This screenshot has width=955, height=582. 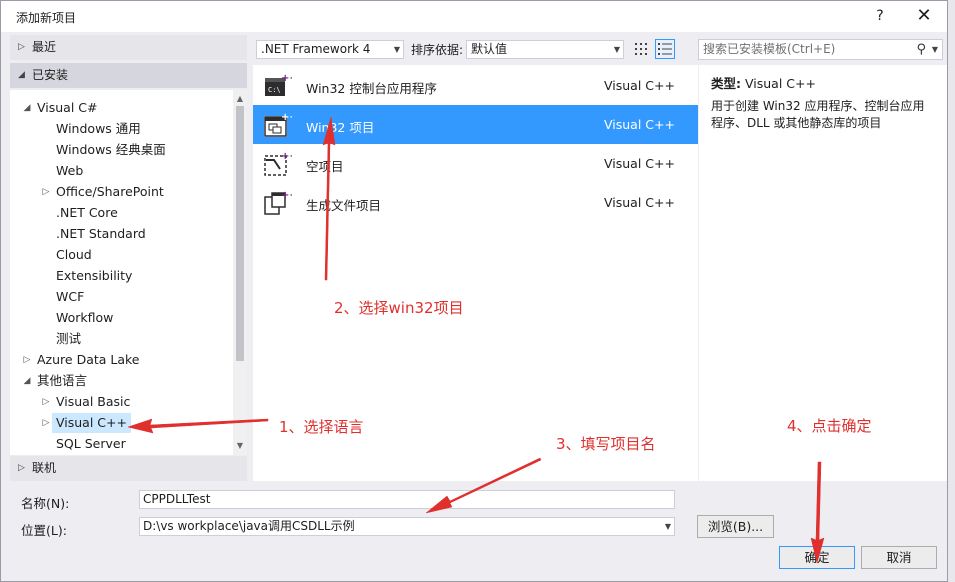 I want to click on tree-item-label: Cloud, so click(x=74, y=254).